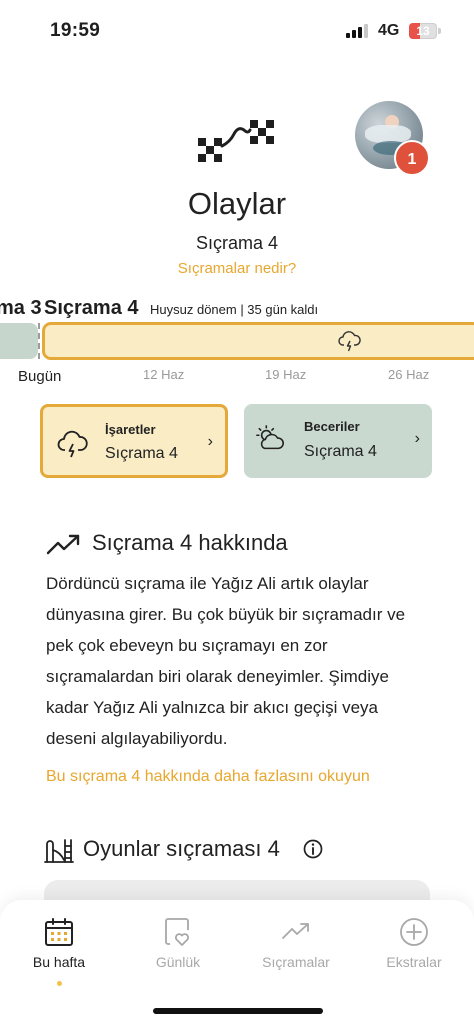 The height and width of the screenshot is (1024, 474). Describe the element at coordinates (19, 341) in the screenshot. I see `previous-leap-bar` at that location.